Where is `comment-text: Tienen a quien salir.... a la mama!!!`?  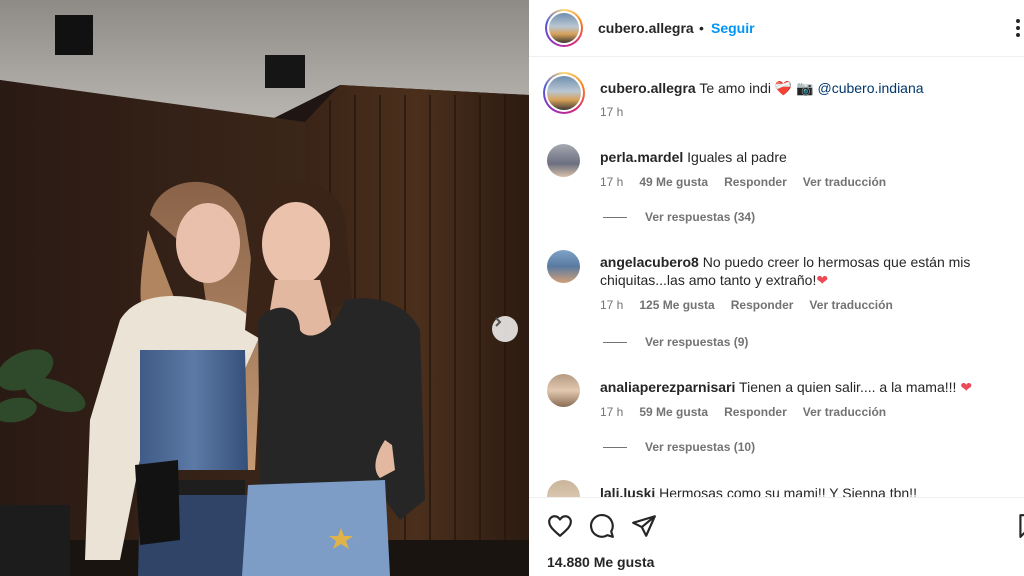
comment-text: Tienen a quien salir.... a la mama!!! is located at coordinates (848, 387).